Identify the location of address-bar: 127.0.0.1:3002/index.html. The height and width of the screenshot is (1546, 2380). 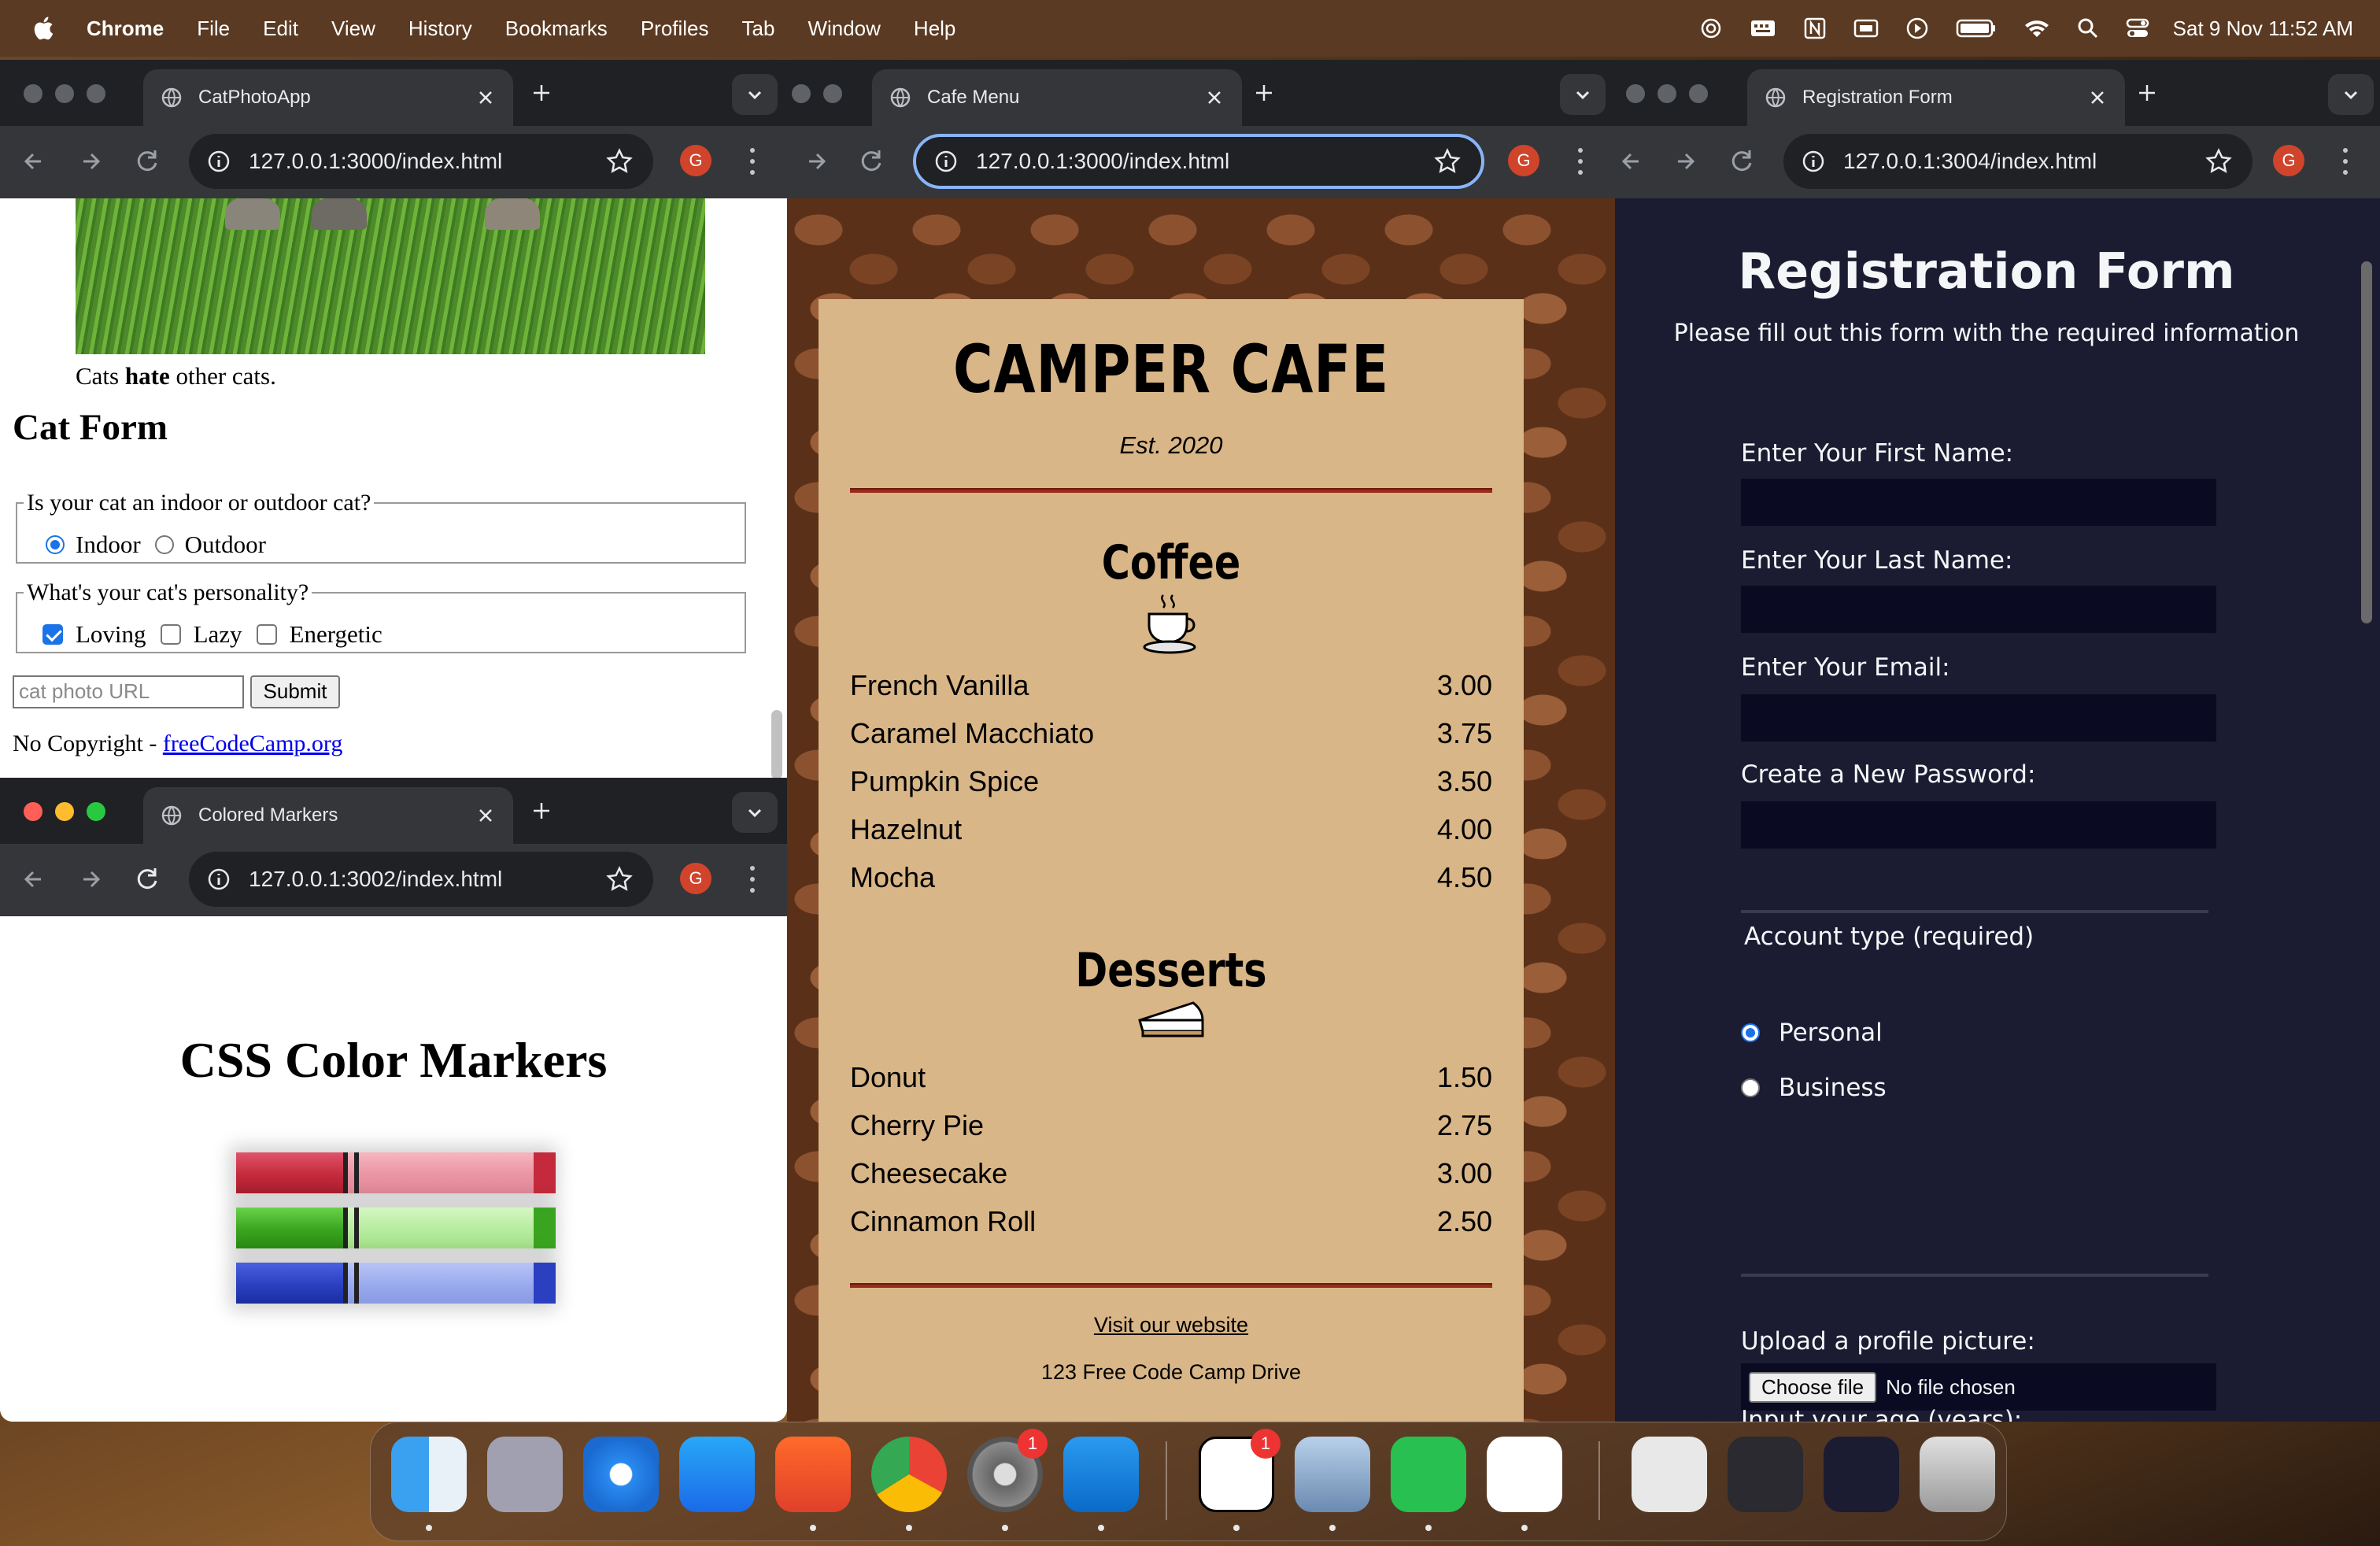
(421, 880).